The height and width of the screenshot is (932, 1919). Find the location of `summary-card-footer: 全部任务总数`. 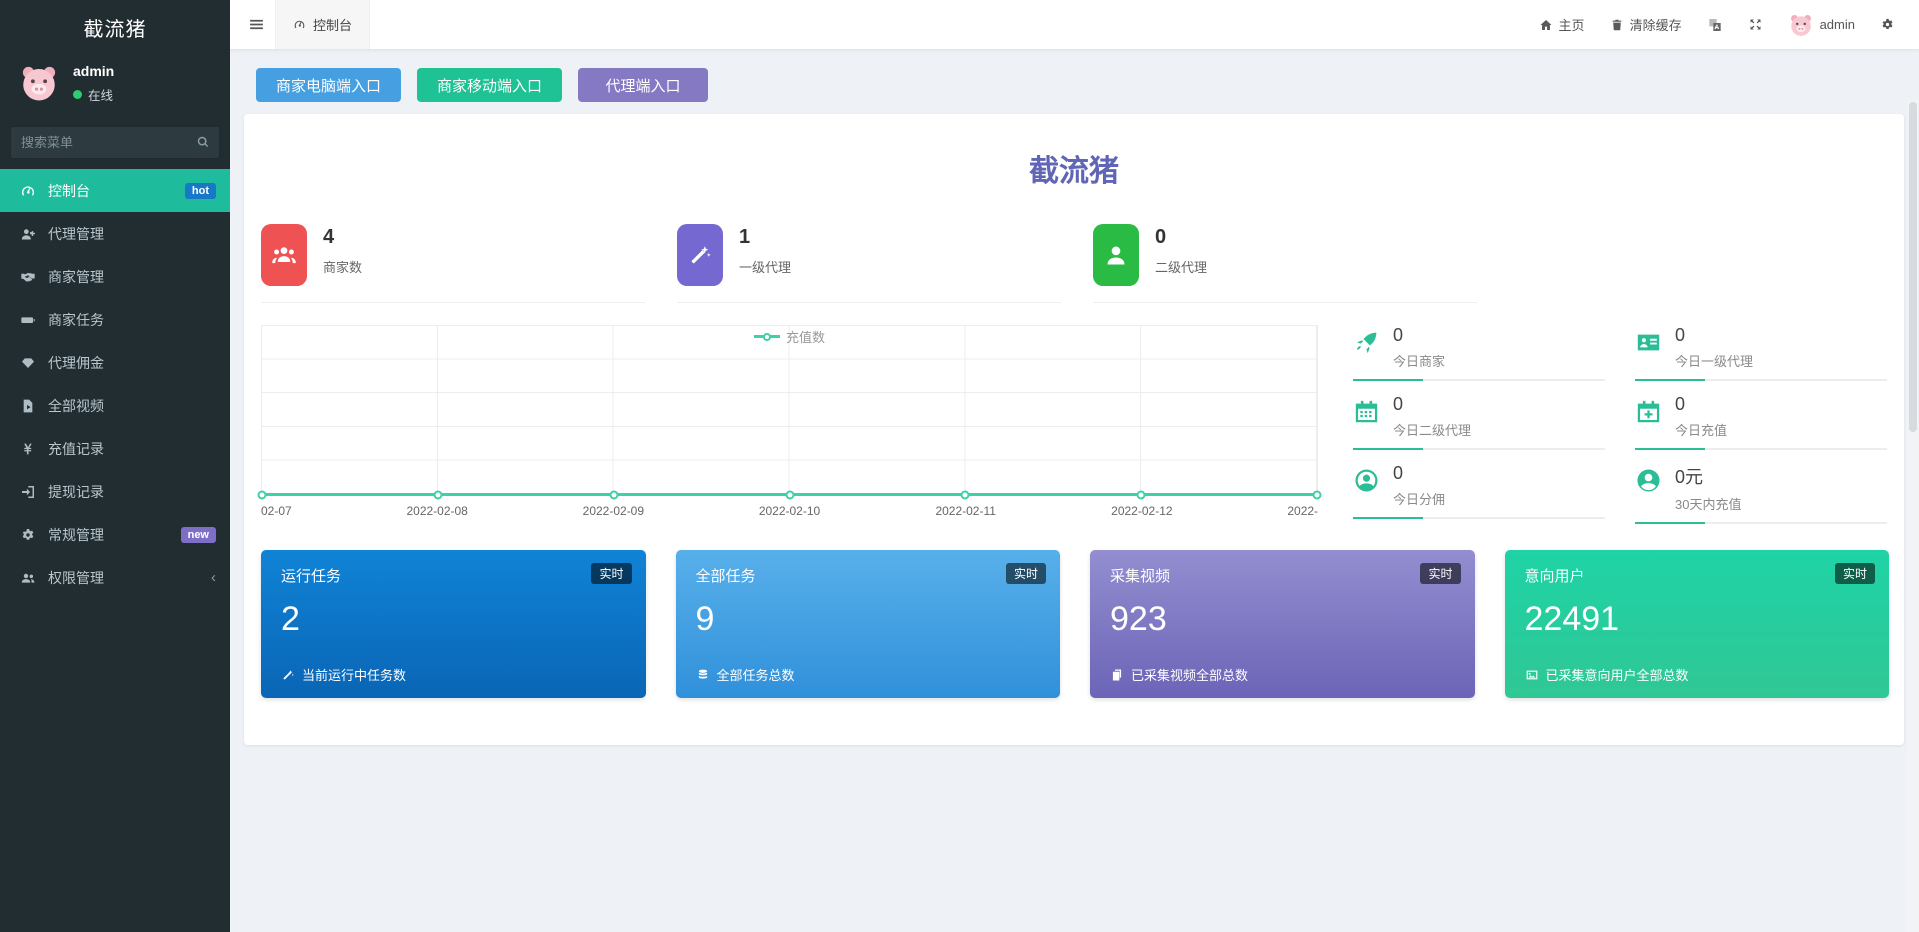

summary-card-footer: 全部任务总数 is located at coordinates (755, 675).